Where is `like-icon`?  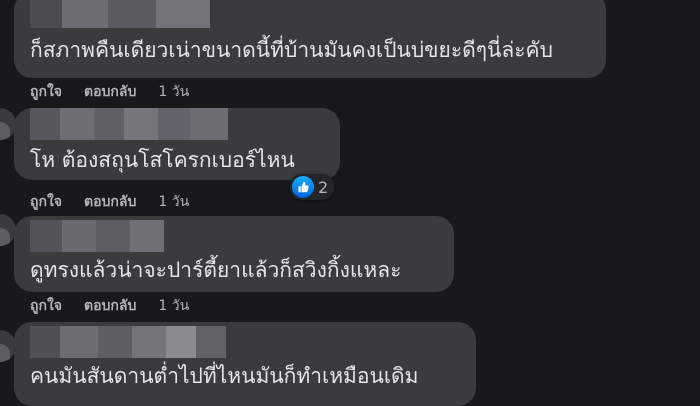
like-icon is located at coordinates (303, 187).